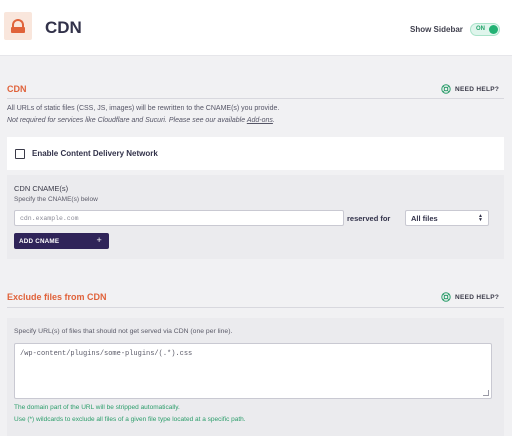 The width and height of the screenshot is (512, 436). What do you see at coordinates (480, 29) in the screenshot?
I see `toggle-state-label: ON` at bounding box center [480, 29].